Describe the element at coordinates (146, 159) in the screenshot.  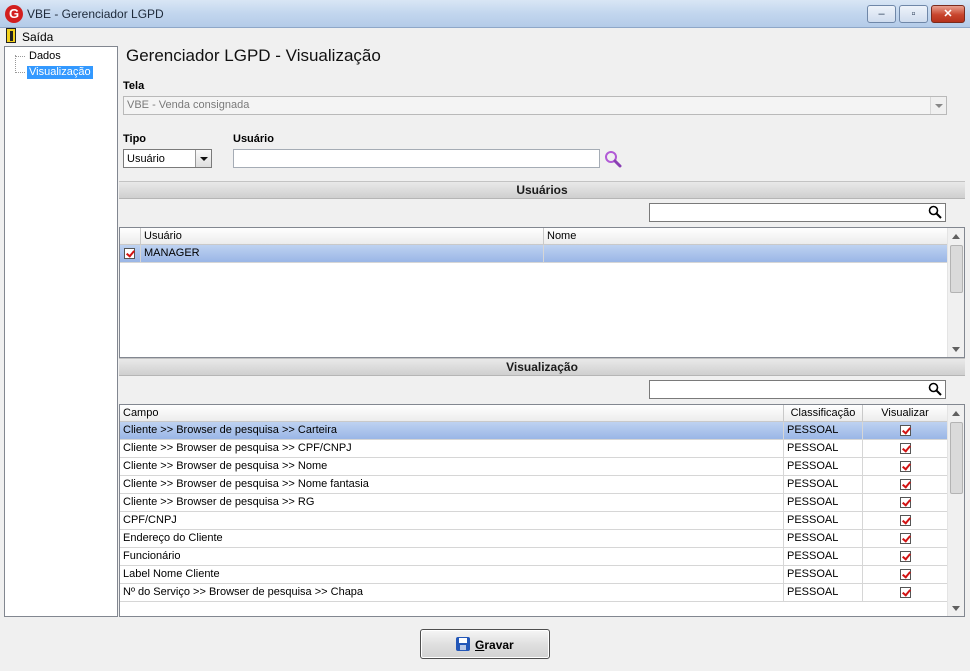
I see `tipo-value: Usuário` at that location.